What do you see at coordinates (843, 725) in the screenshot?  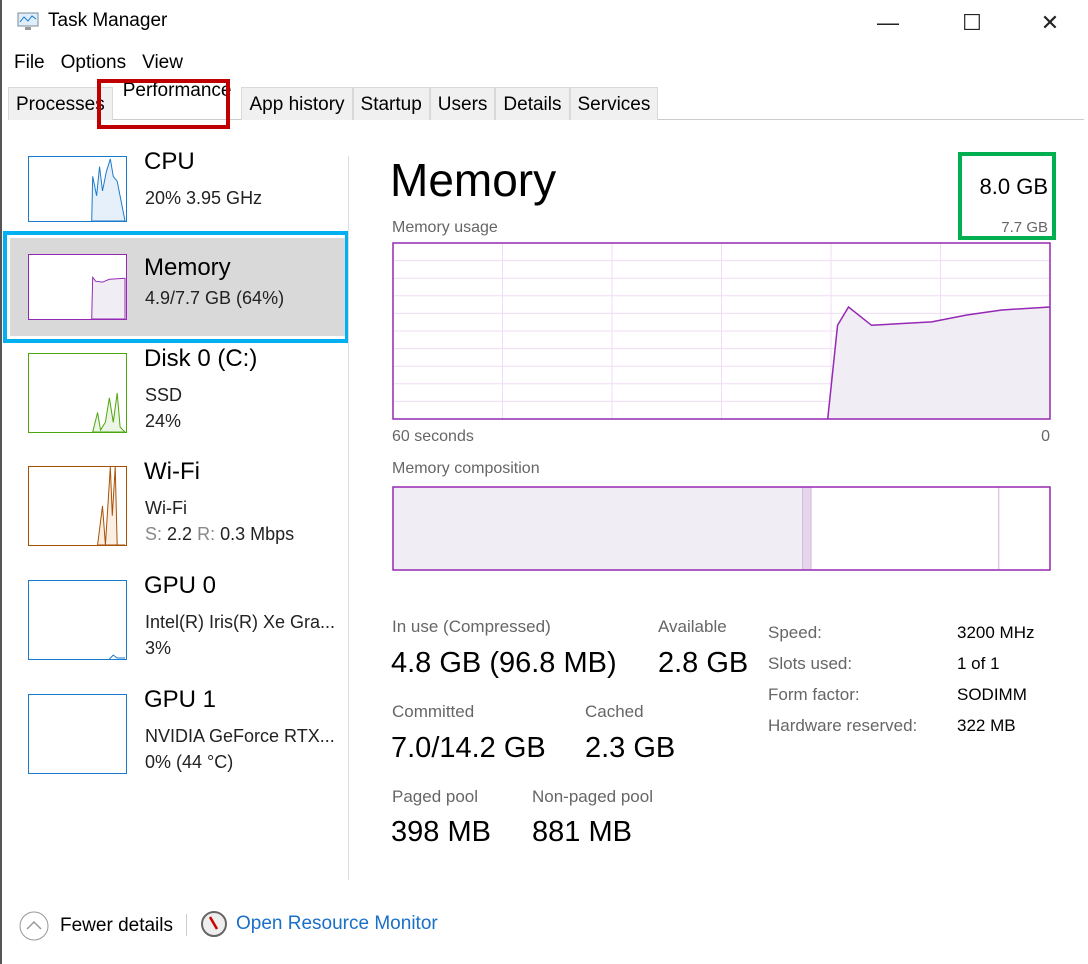 I see `hardware-reserved-label: Hardware reserved:` at bounding box center [843, 725].